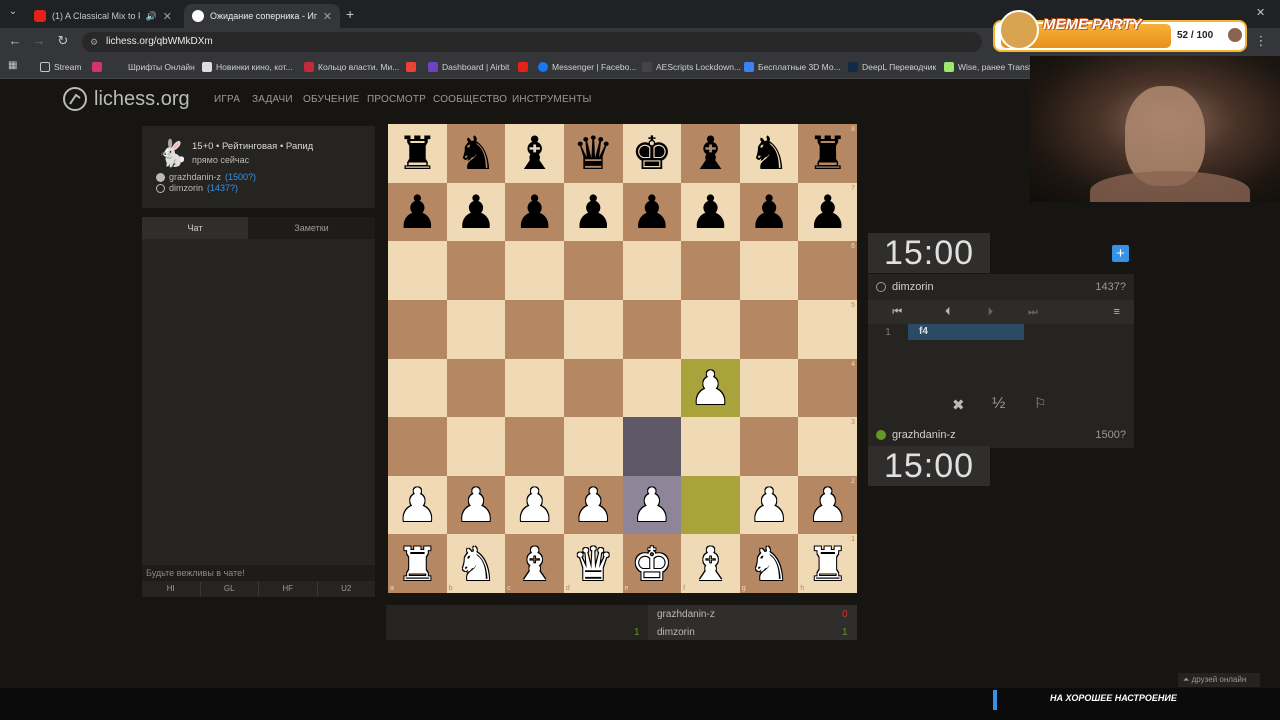  Describe the element at coordinates (676, 632) in the screenshot. I see `crosstable-player-2: dimzorin` at that location.